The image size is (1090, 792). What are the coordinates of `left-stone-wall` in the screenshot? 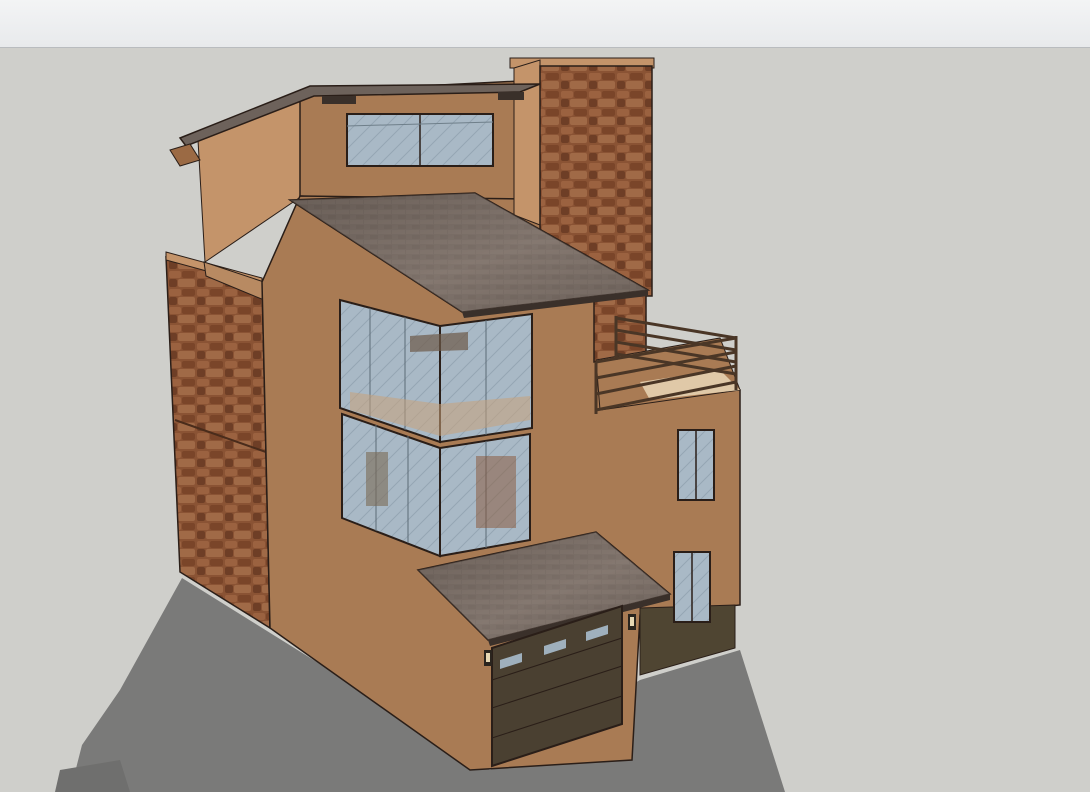 It's located at (218, 440).